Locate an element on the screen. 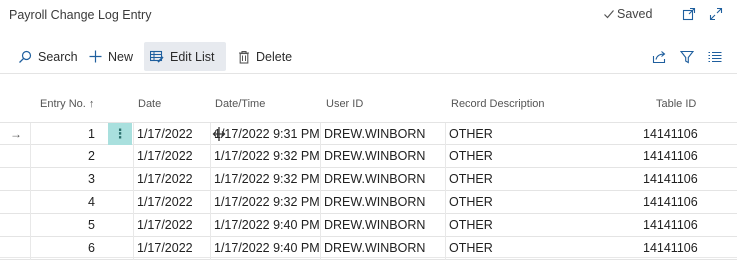 This screenshot has height=265, width=737. delete-label: Delete is located at coordinates (274, 56).